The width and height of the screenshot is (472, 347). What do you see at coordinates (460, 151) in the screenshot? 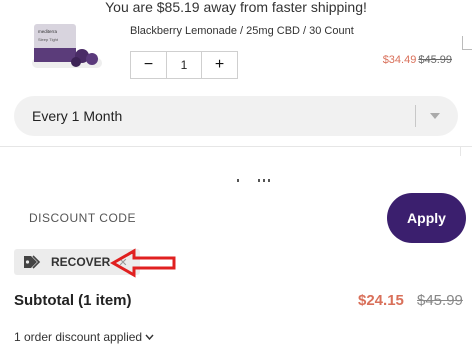
I see `divider-tick` at bounding box center [460, 151].